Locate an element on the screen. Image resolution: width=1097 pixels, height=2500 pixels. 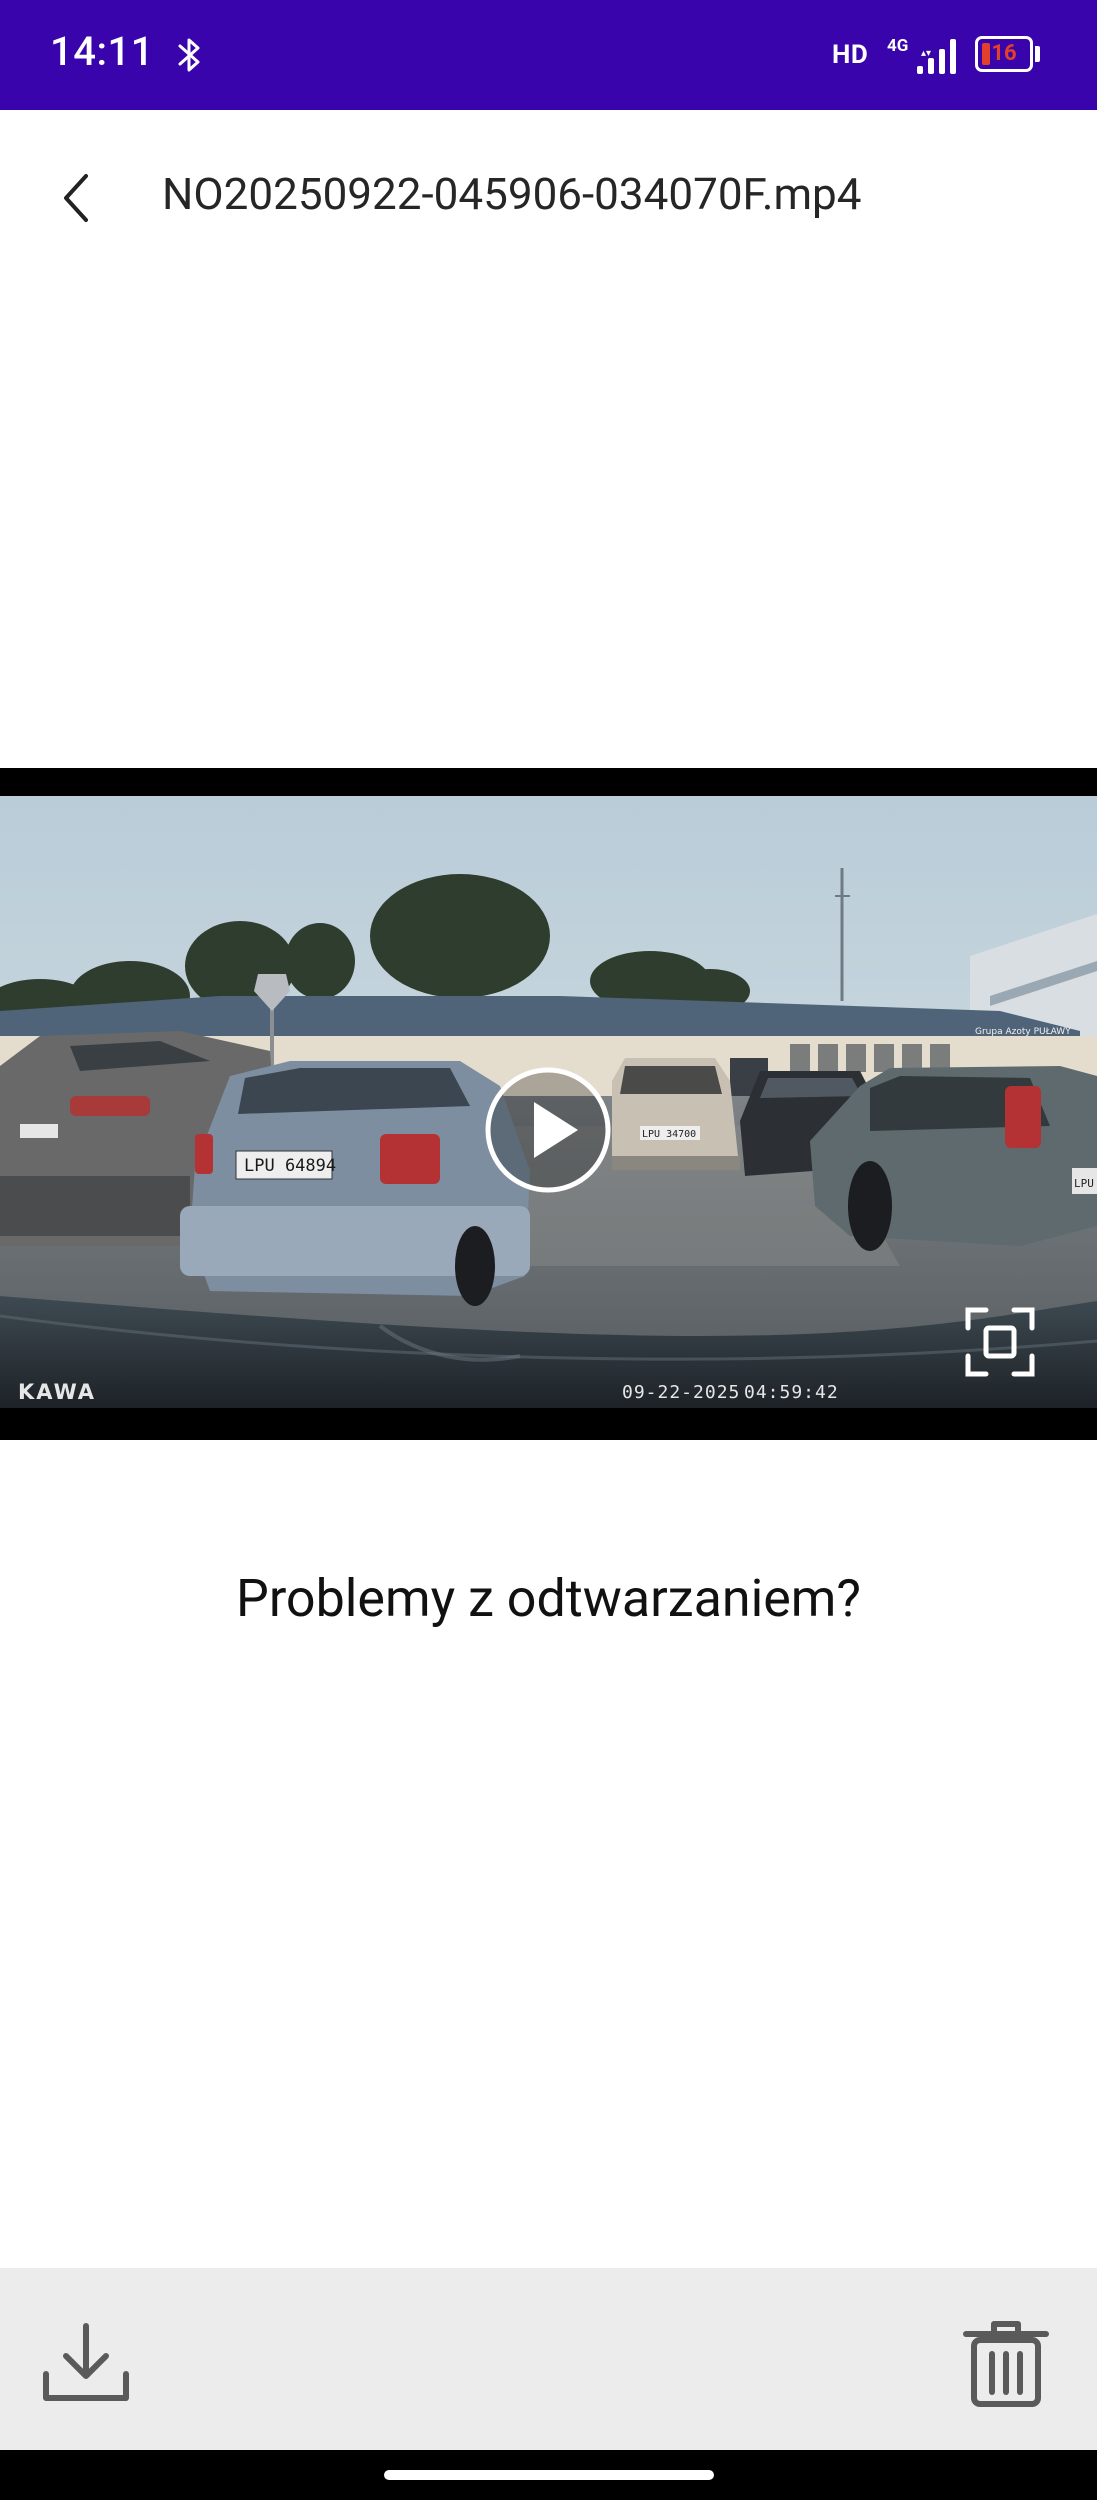
signal-icon: ▴▾ is located at coordinates (936, 56).